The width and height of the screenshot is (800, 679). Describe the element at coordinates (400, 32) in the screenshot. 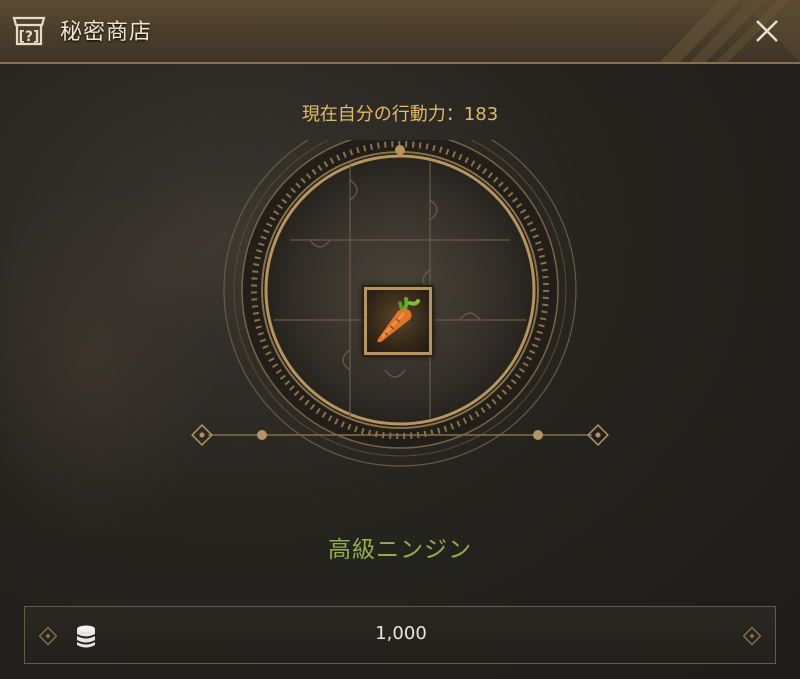

I see `title-bar: [?] 秘密商店` at that location.